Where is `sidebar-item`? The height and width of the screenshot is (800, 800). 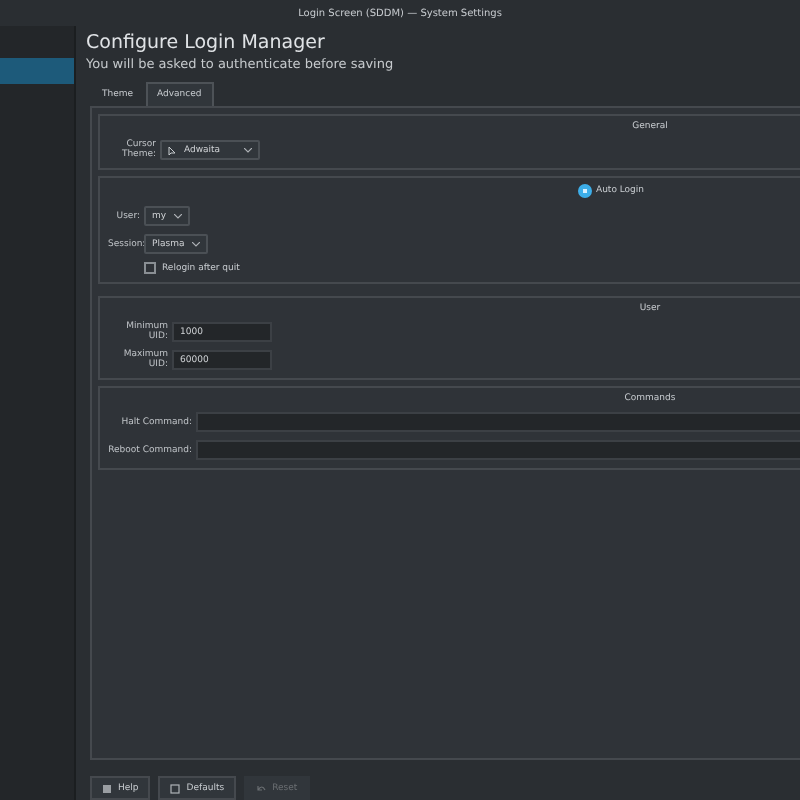
sidebar-item is located at coordinates (37, 71).